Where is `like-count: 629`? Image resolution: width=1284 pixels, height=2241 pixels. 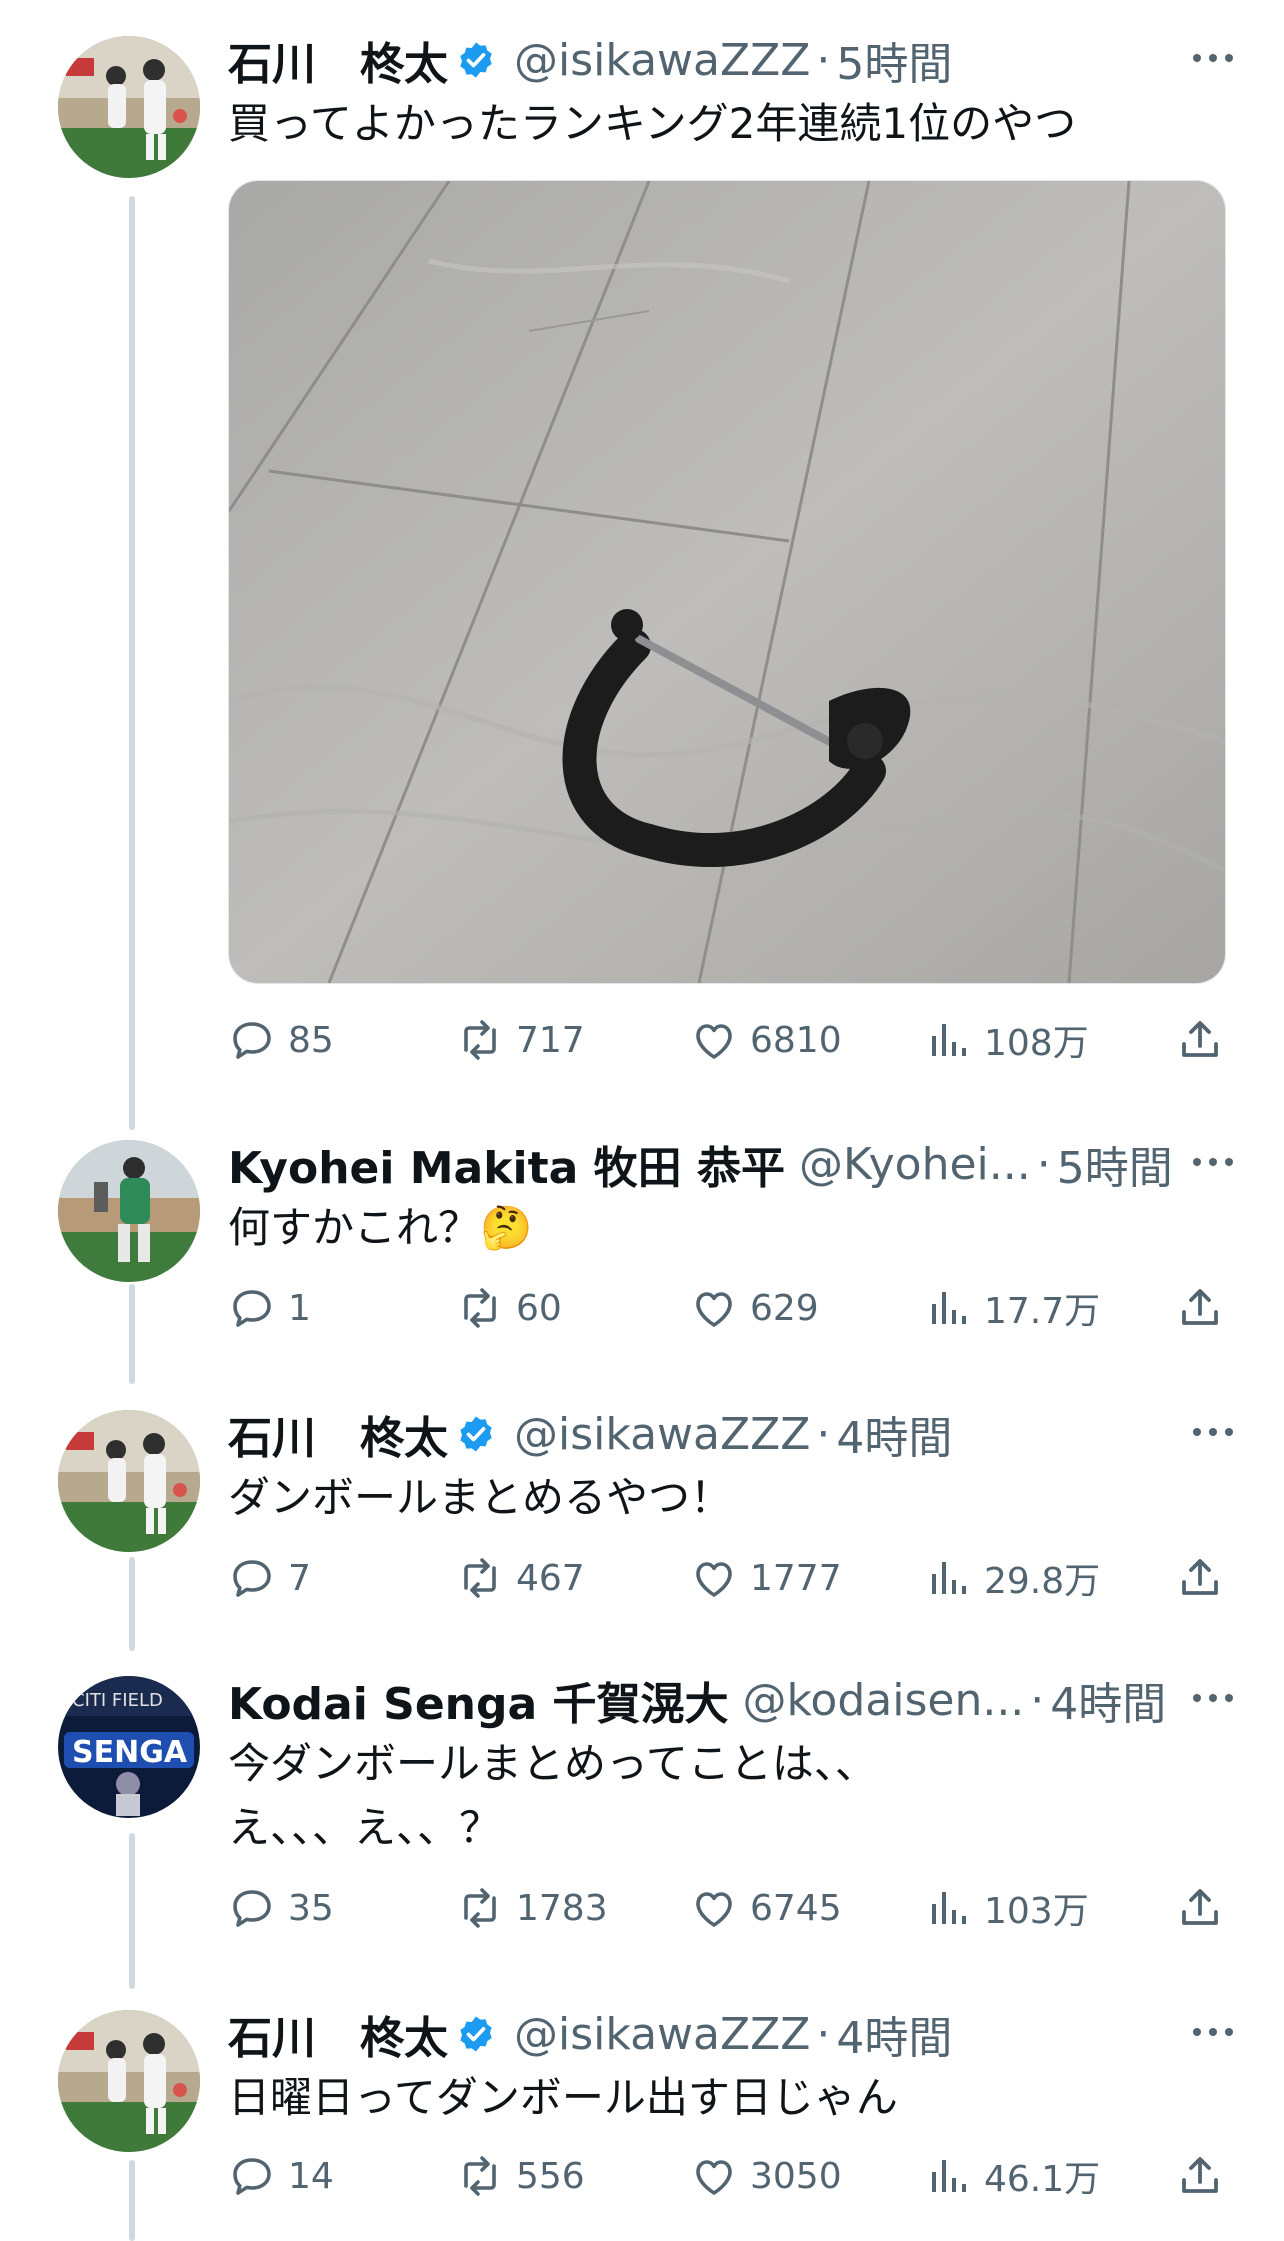
like-count: 629 is located at coordinates (784, 1308).